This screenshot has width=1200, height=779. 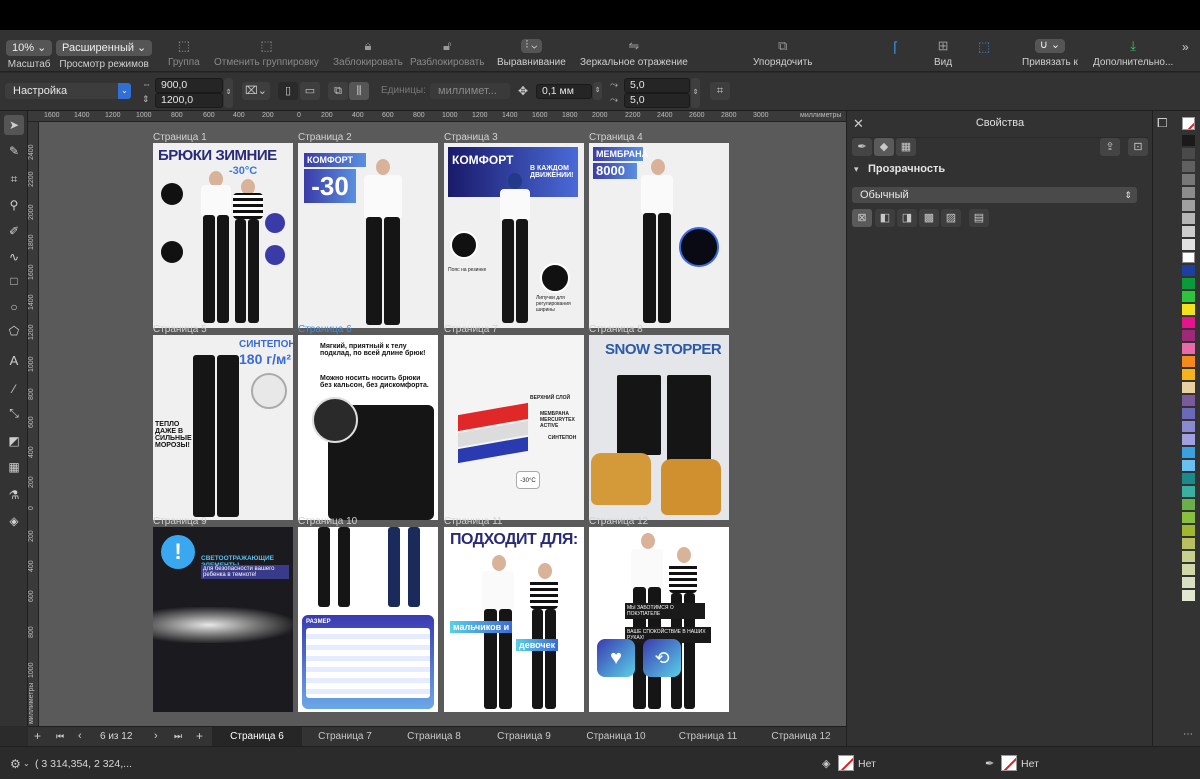 I want to click on pick-tool-icon: ➤, so click(x=14, y=125).